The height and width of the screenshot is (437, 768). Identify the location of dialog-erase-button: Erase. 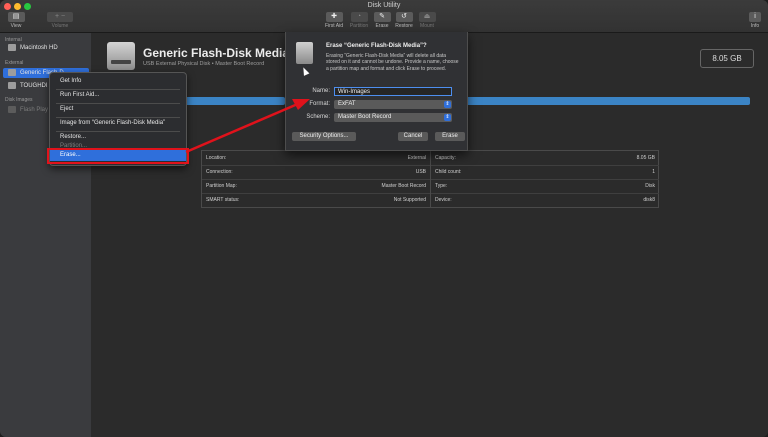
(450, 136).